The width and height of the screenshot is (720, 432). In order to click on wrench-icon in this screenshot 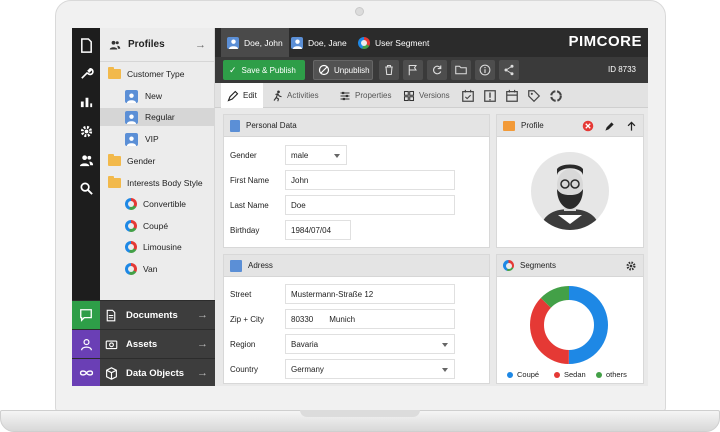, I will do `click(86, 73)`.